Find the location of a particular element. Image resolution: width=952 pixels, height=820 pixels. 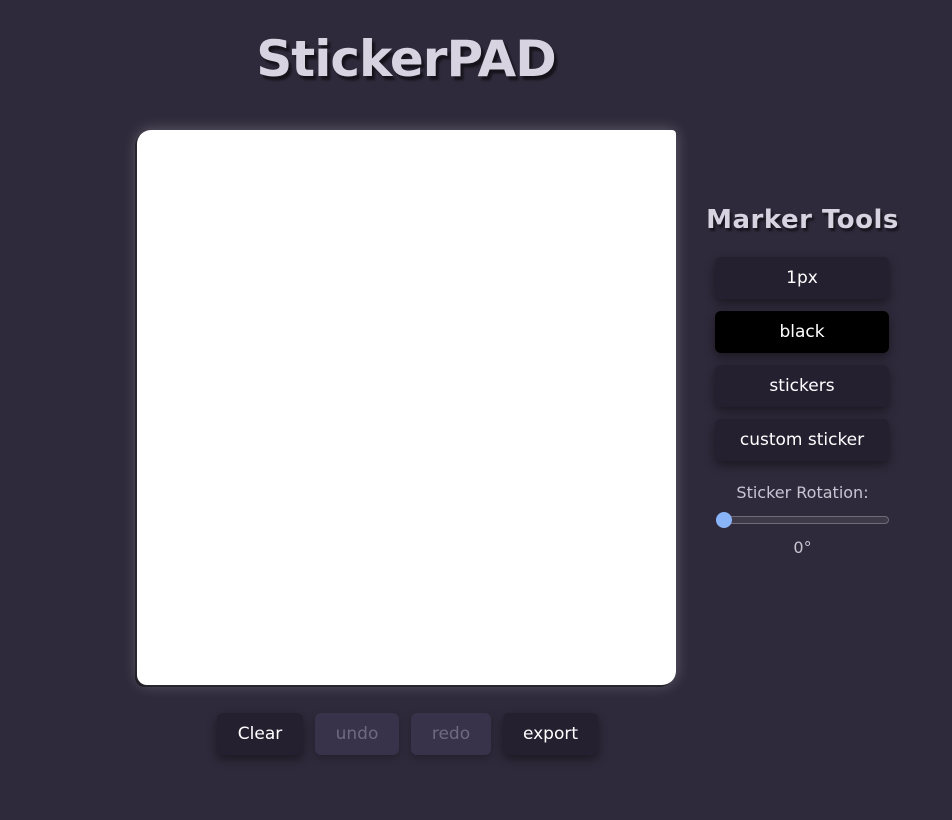

undo-button: undo is located at coordinates (357, 734).